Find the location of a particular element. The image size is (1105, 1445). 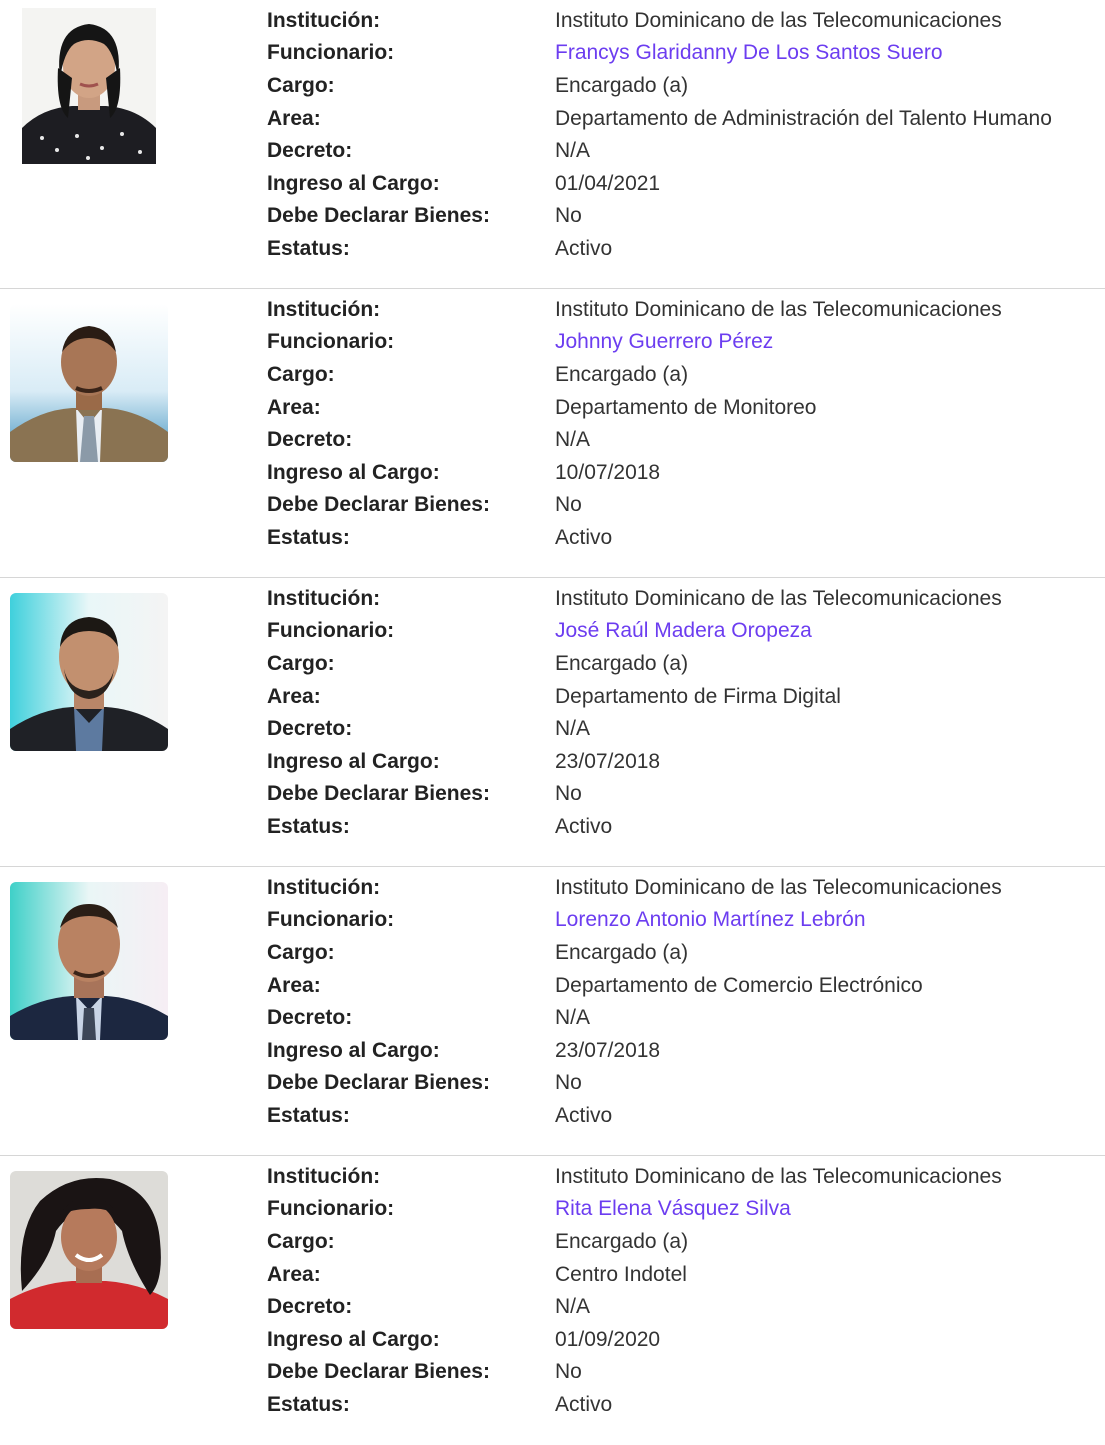

field-funcionario: Funcionario: Johnny Guerrero Pérez is located at coordinates (634, 342).